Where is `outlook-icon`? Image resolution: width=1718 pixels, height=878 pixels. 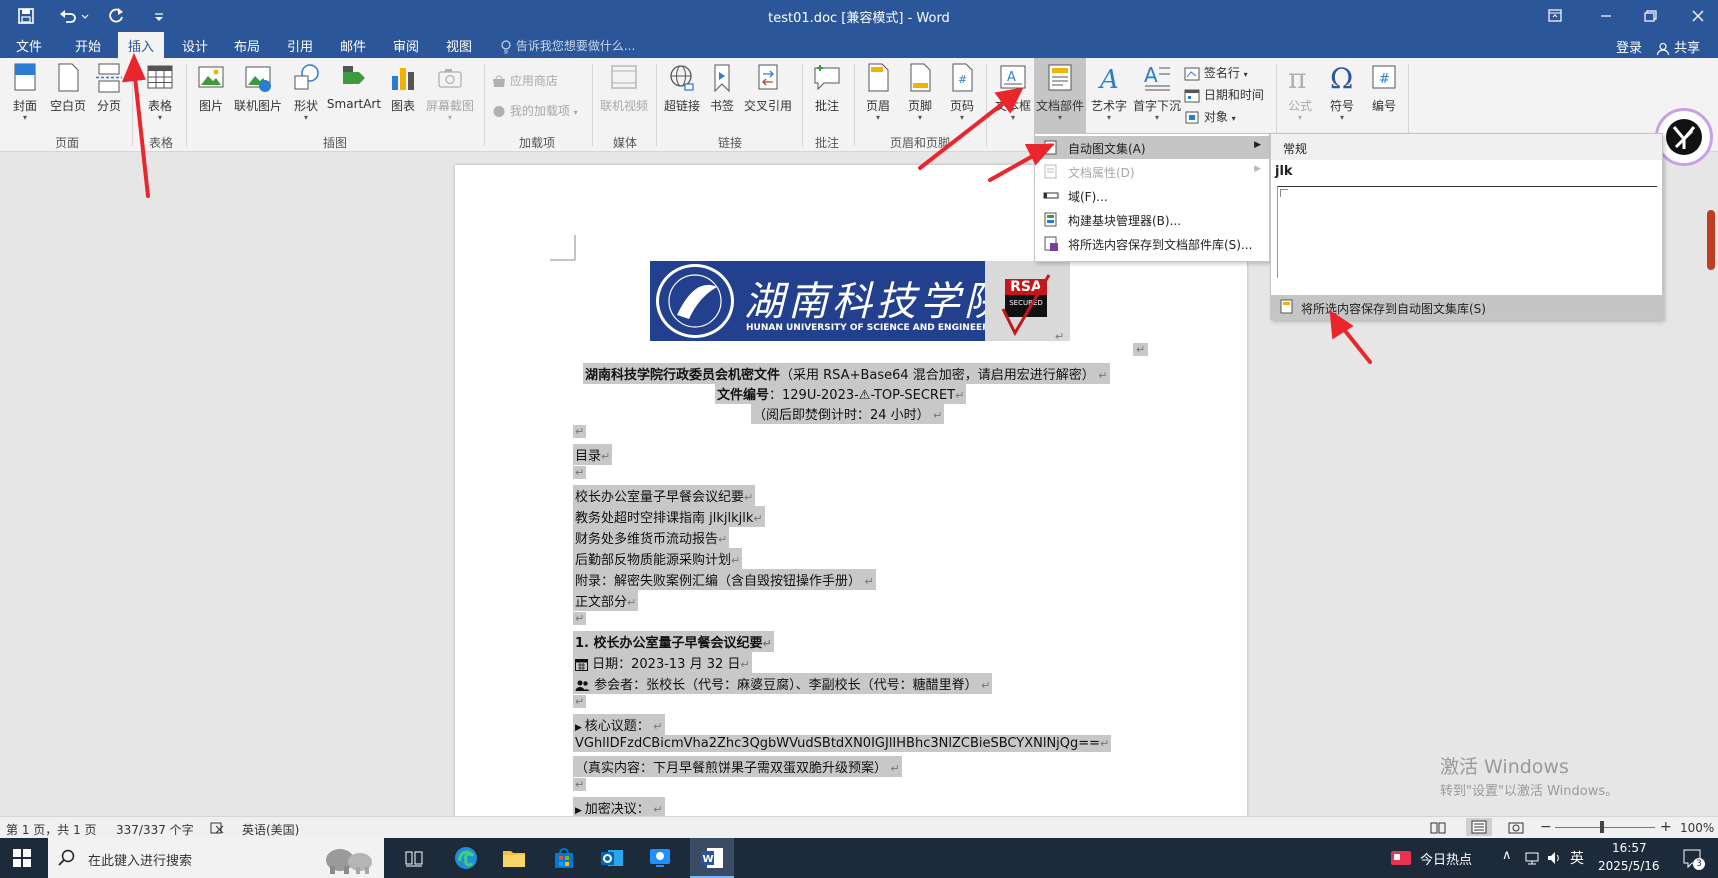 outlook-icon is located at coordinates (612, 858).